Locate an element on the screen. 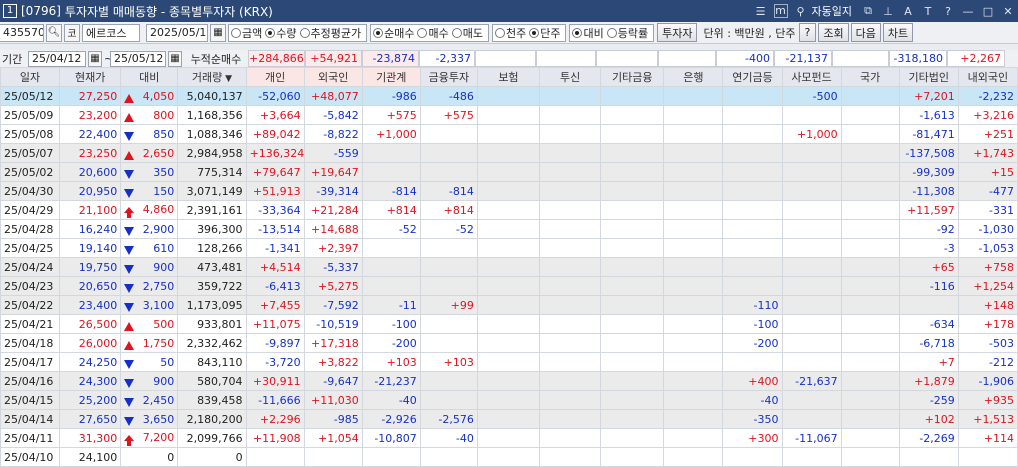 The image size is (1018, 467). view-radio-avgprice: 추정평균가 is located at coordinates (330, 33).